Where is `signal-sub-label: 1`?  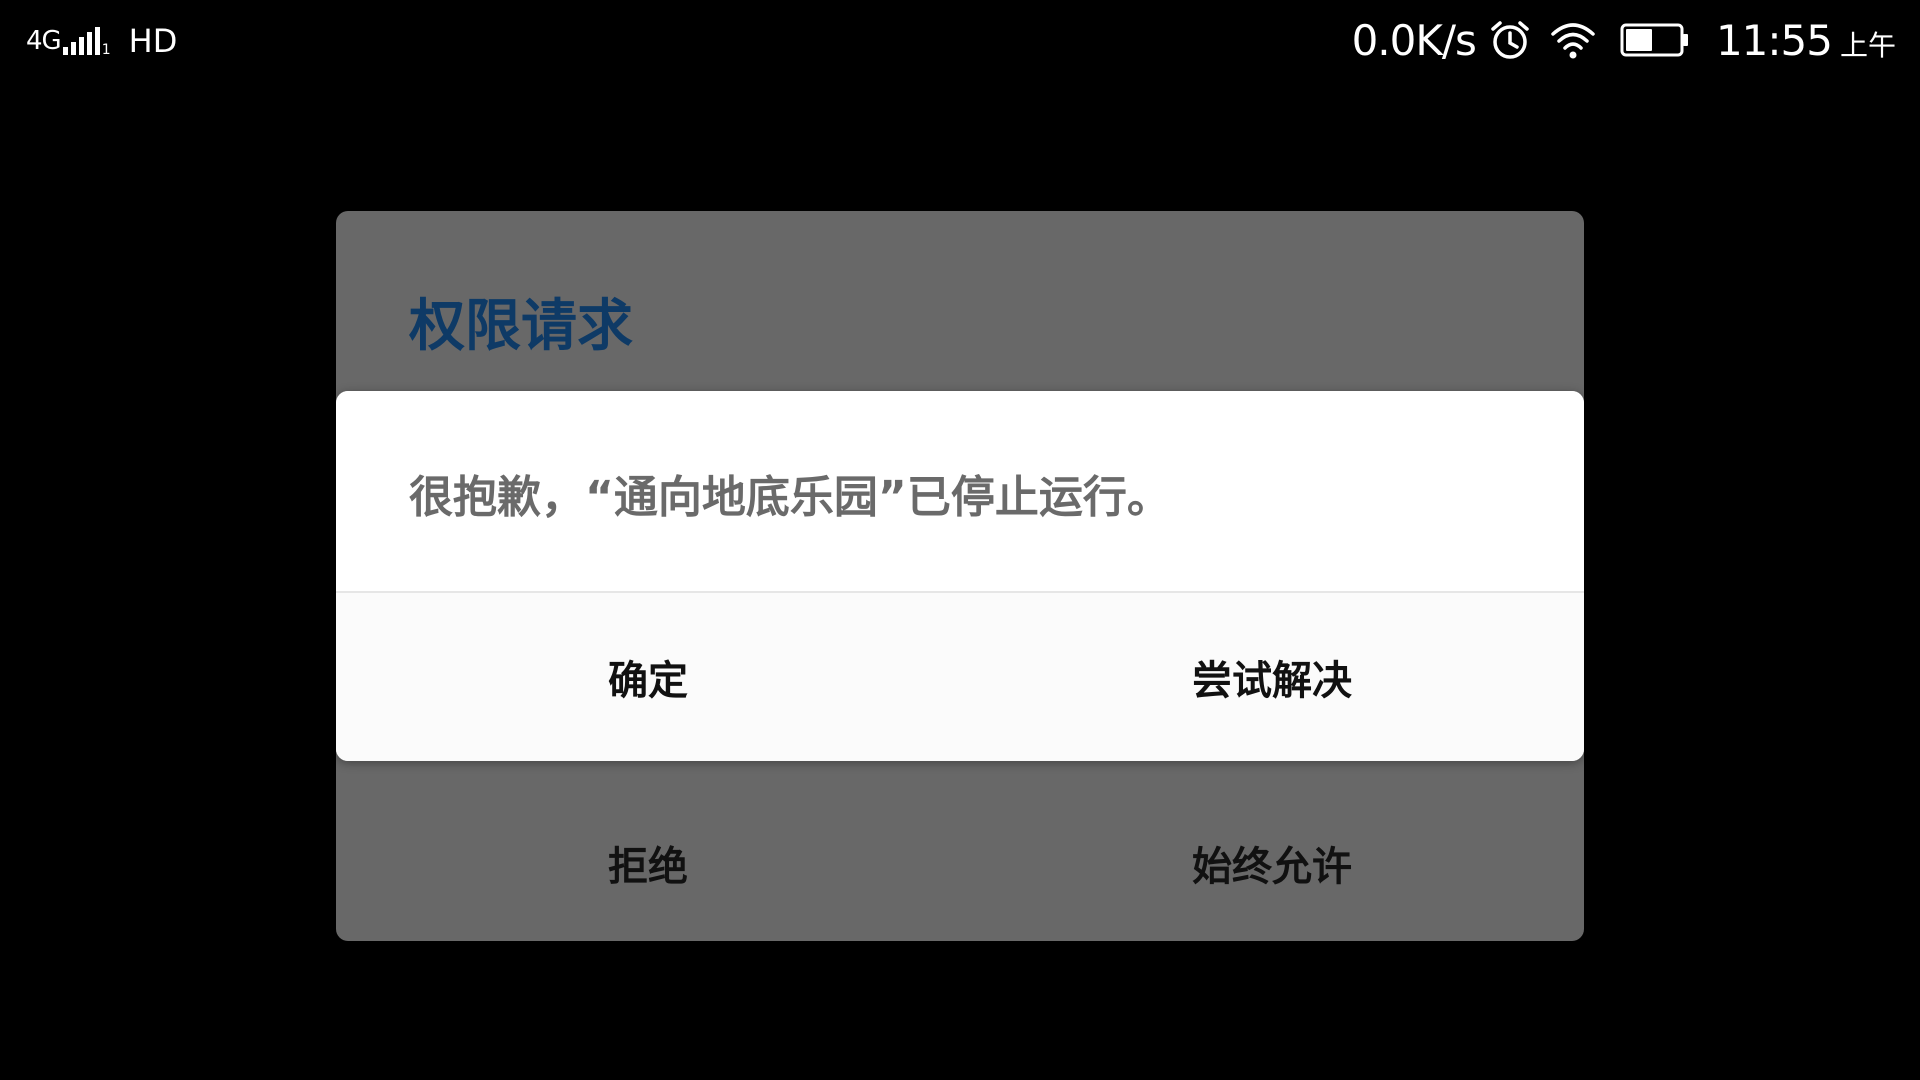 signal-sub-label: 1 is located at coordinates (106, 50).